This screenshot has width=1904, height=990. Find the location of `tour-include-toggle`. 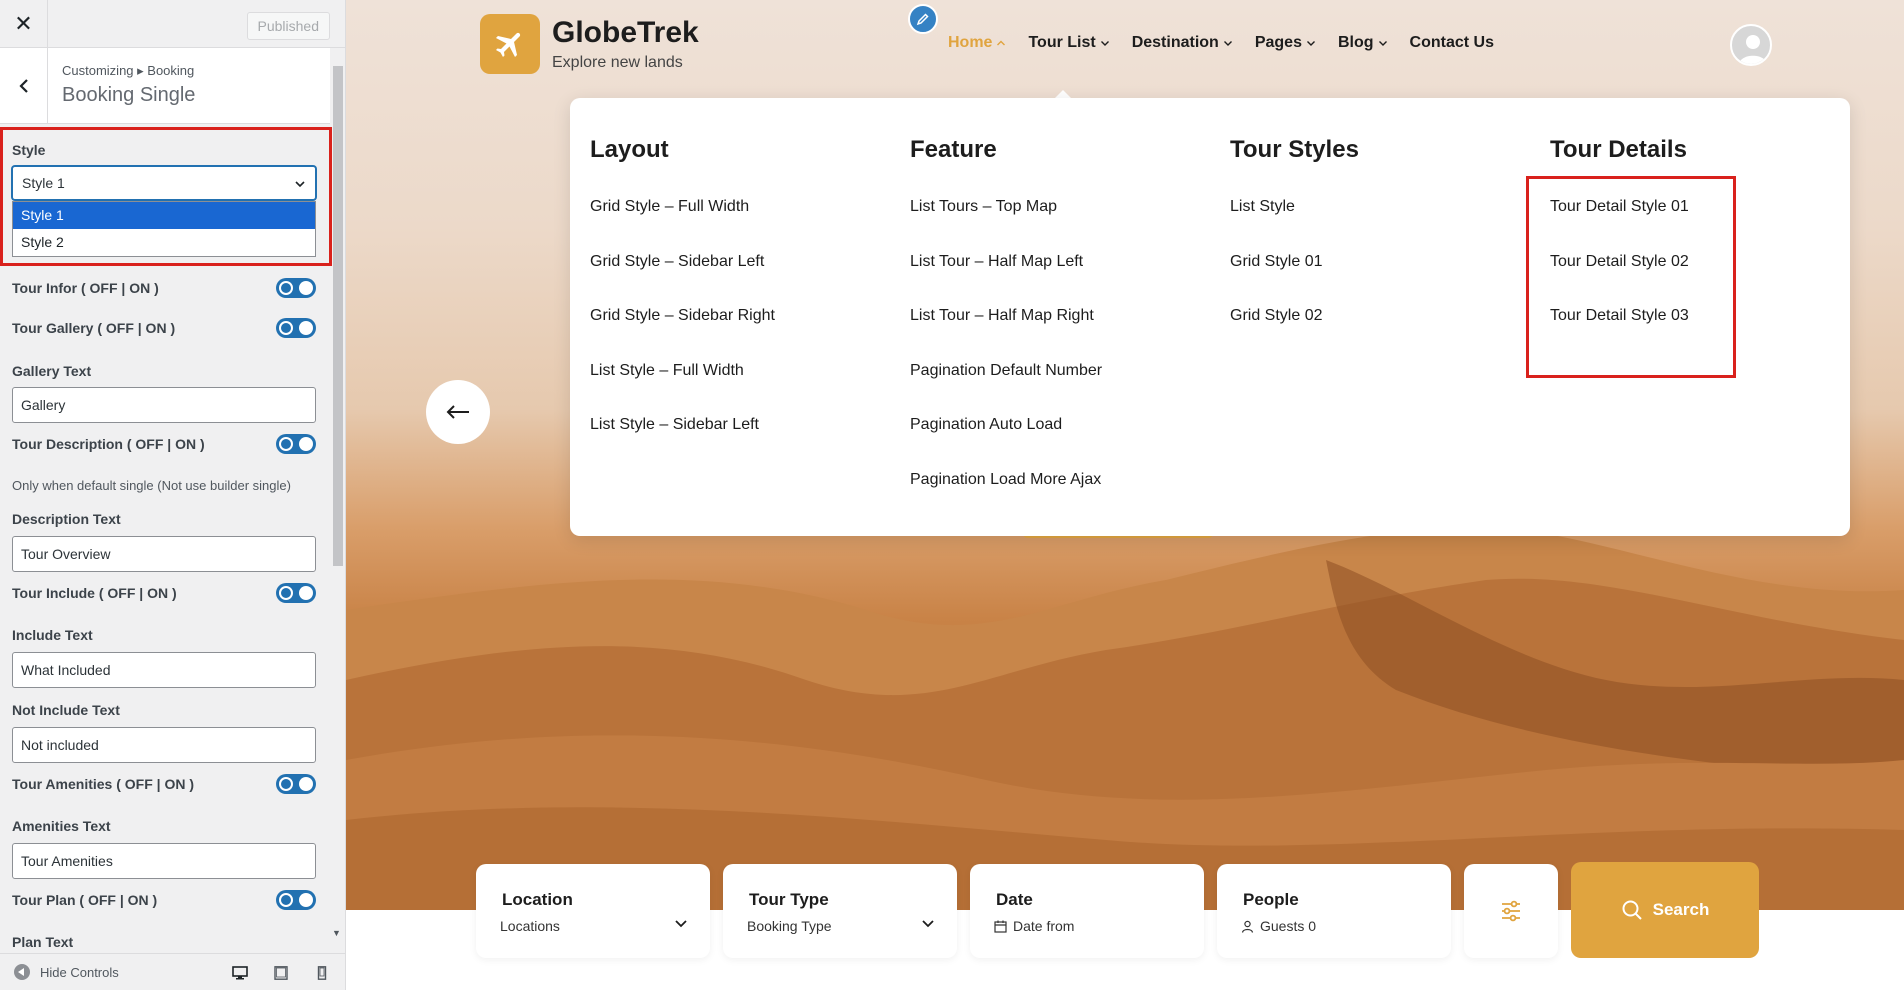

tour-include-toggle is located at coordinates (296, 593).